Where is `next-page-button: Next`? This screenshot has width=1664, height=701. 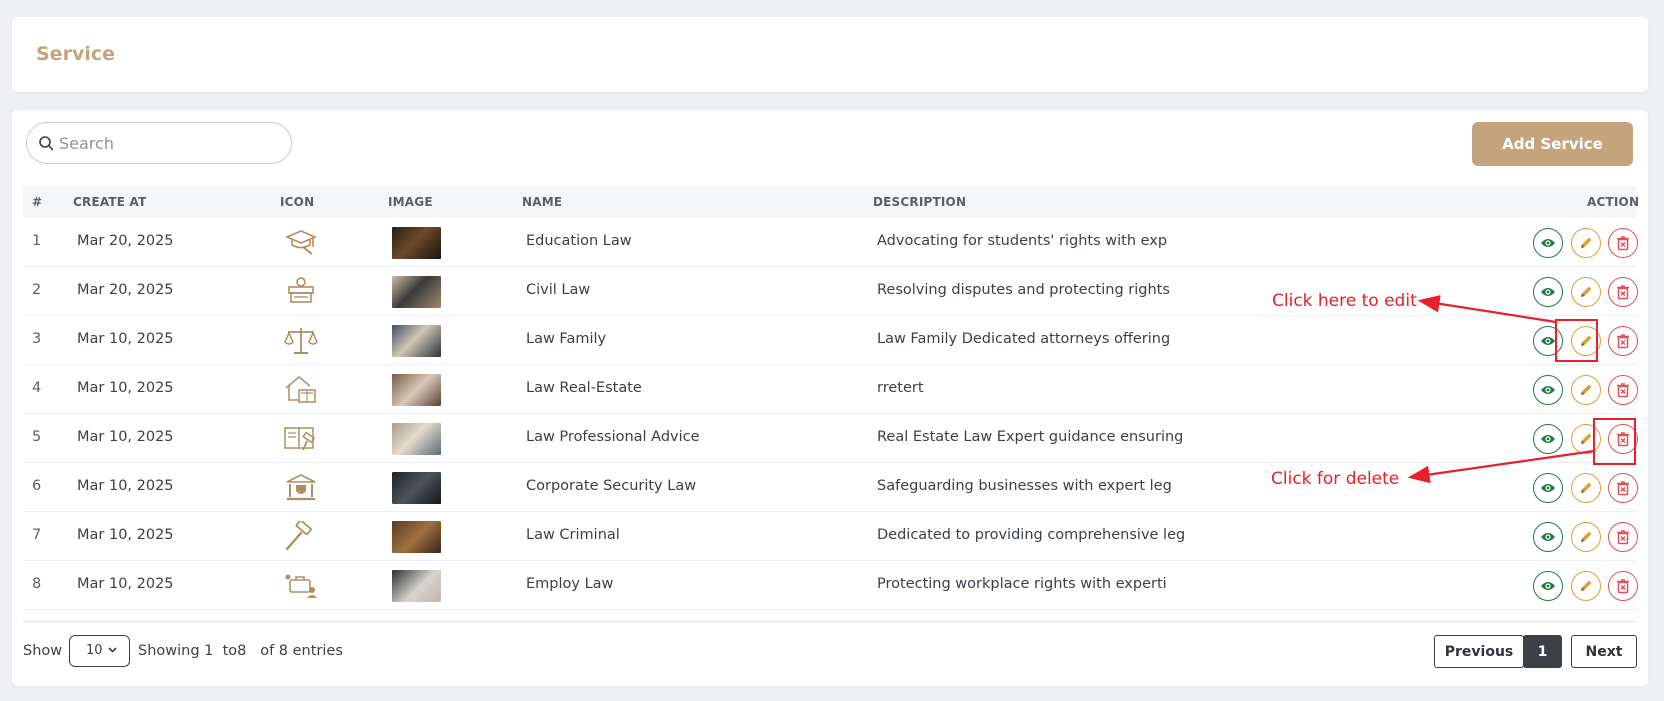 next-page-button: Next is located at coordinates (1604, 651).